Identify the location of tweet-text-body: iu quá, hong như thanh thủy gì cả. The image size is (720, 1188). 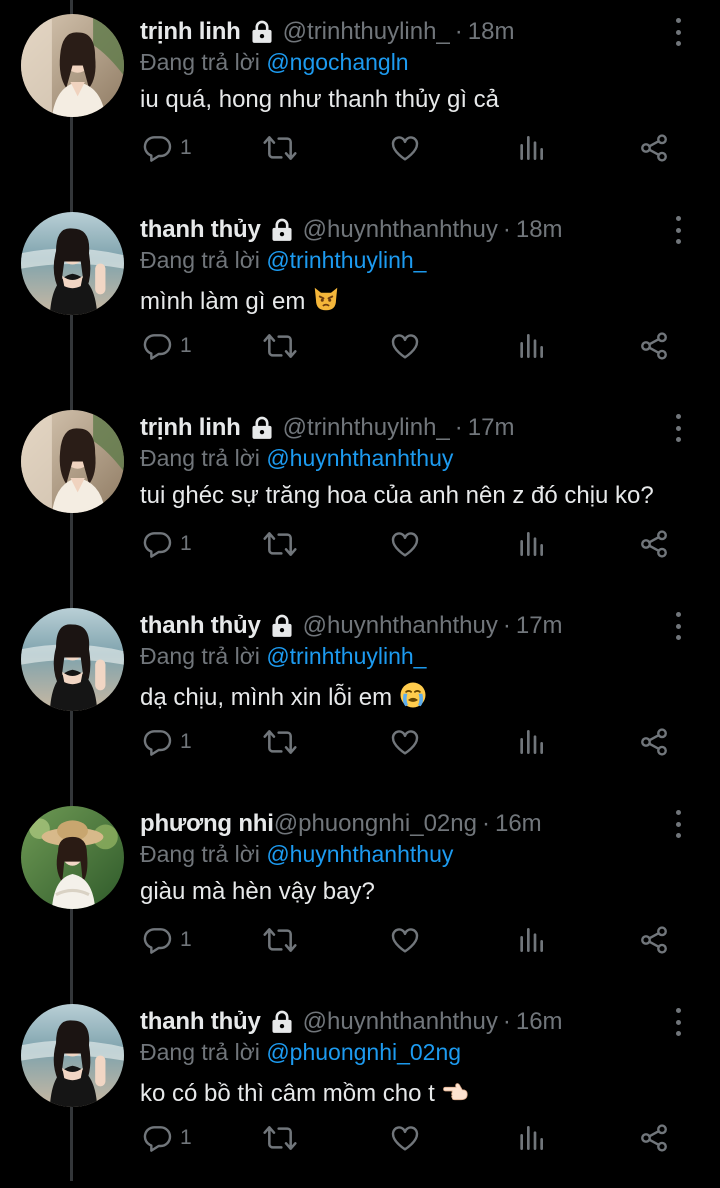
(320, 99).